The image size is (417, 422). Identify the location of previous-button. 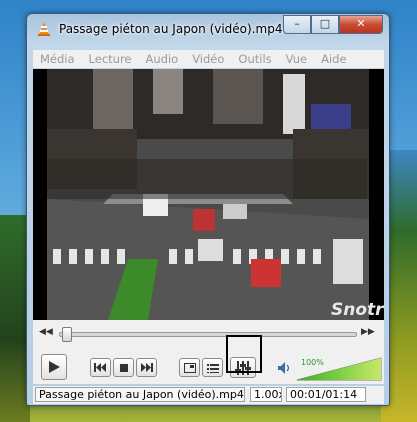
(100, 367).